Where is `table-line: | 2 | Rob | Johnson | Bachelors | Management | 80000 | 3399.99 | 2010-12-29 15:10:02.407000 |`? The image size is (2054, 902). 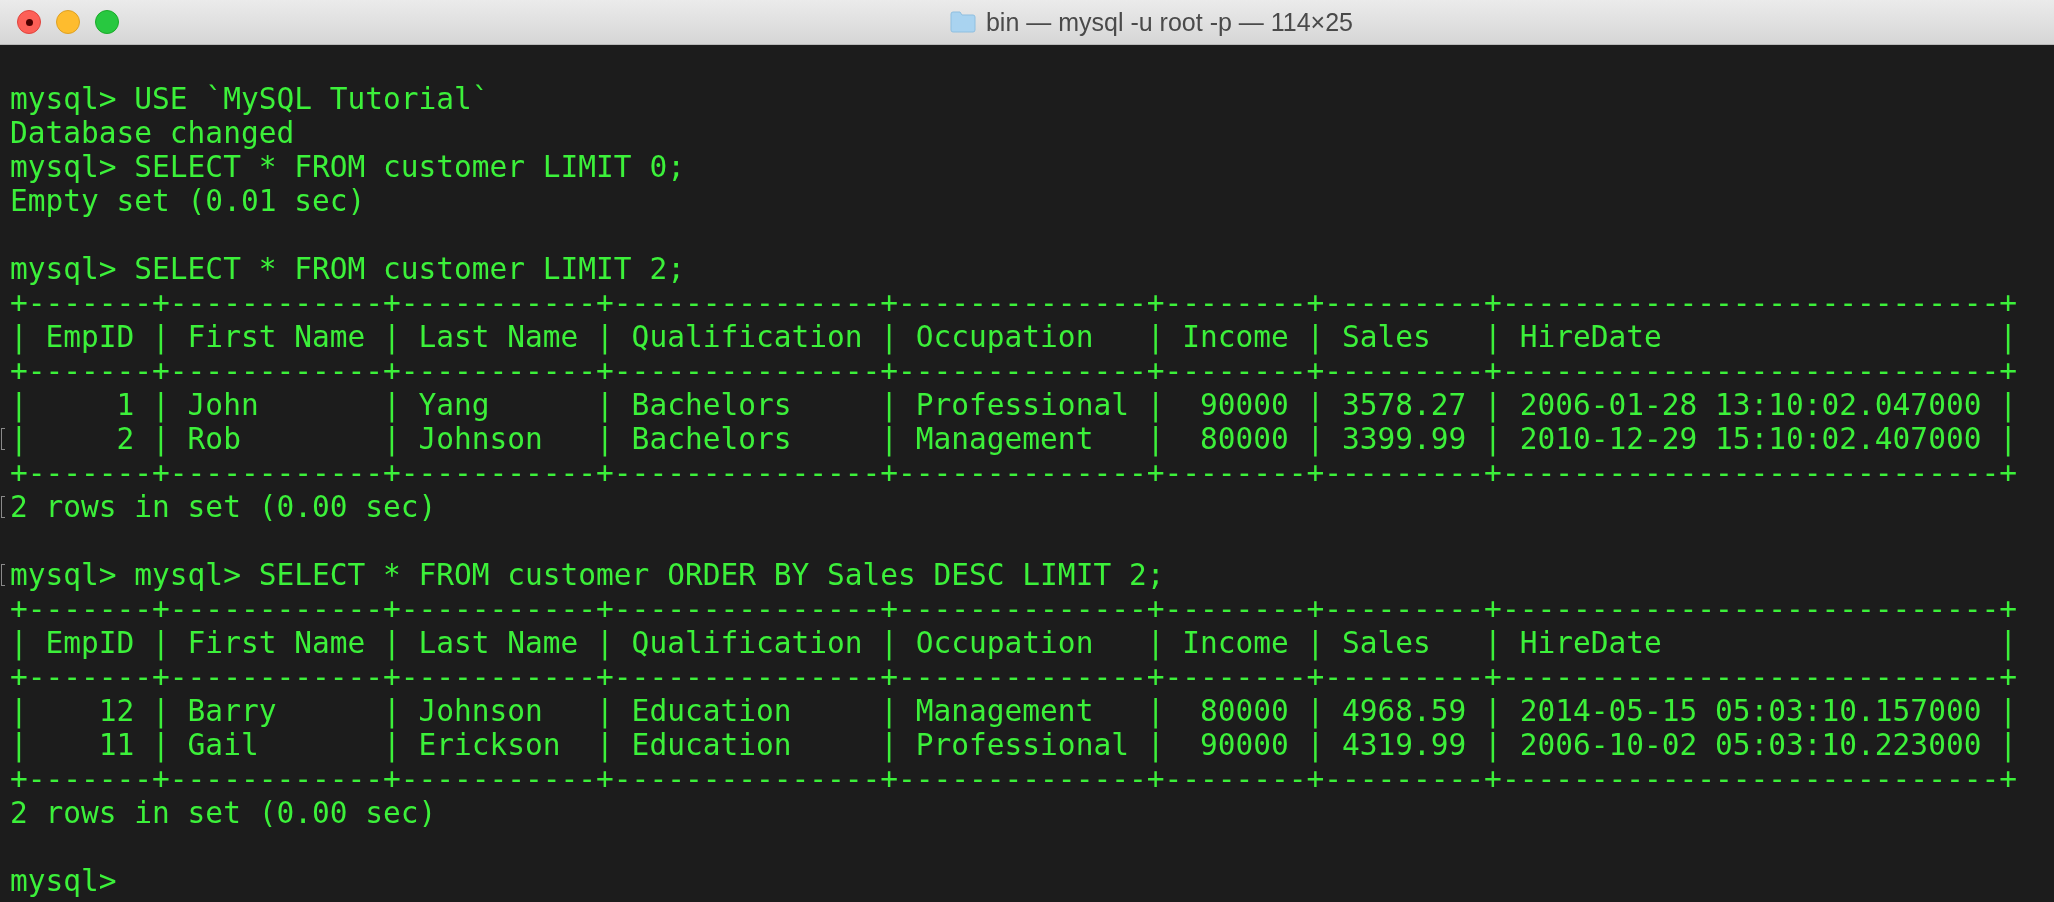
table-line: | 2 | Rob | Johnson | Bachelors | Management | 80000 | 3399.99 | 2010-12-29 15:10:02.407000 | is located at coordinates (1013, 439).